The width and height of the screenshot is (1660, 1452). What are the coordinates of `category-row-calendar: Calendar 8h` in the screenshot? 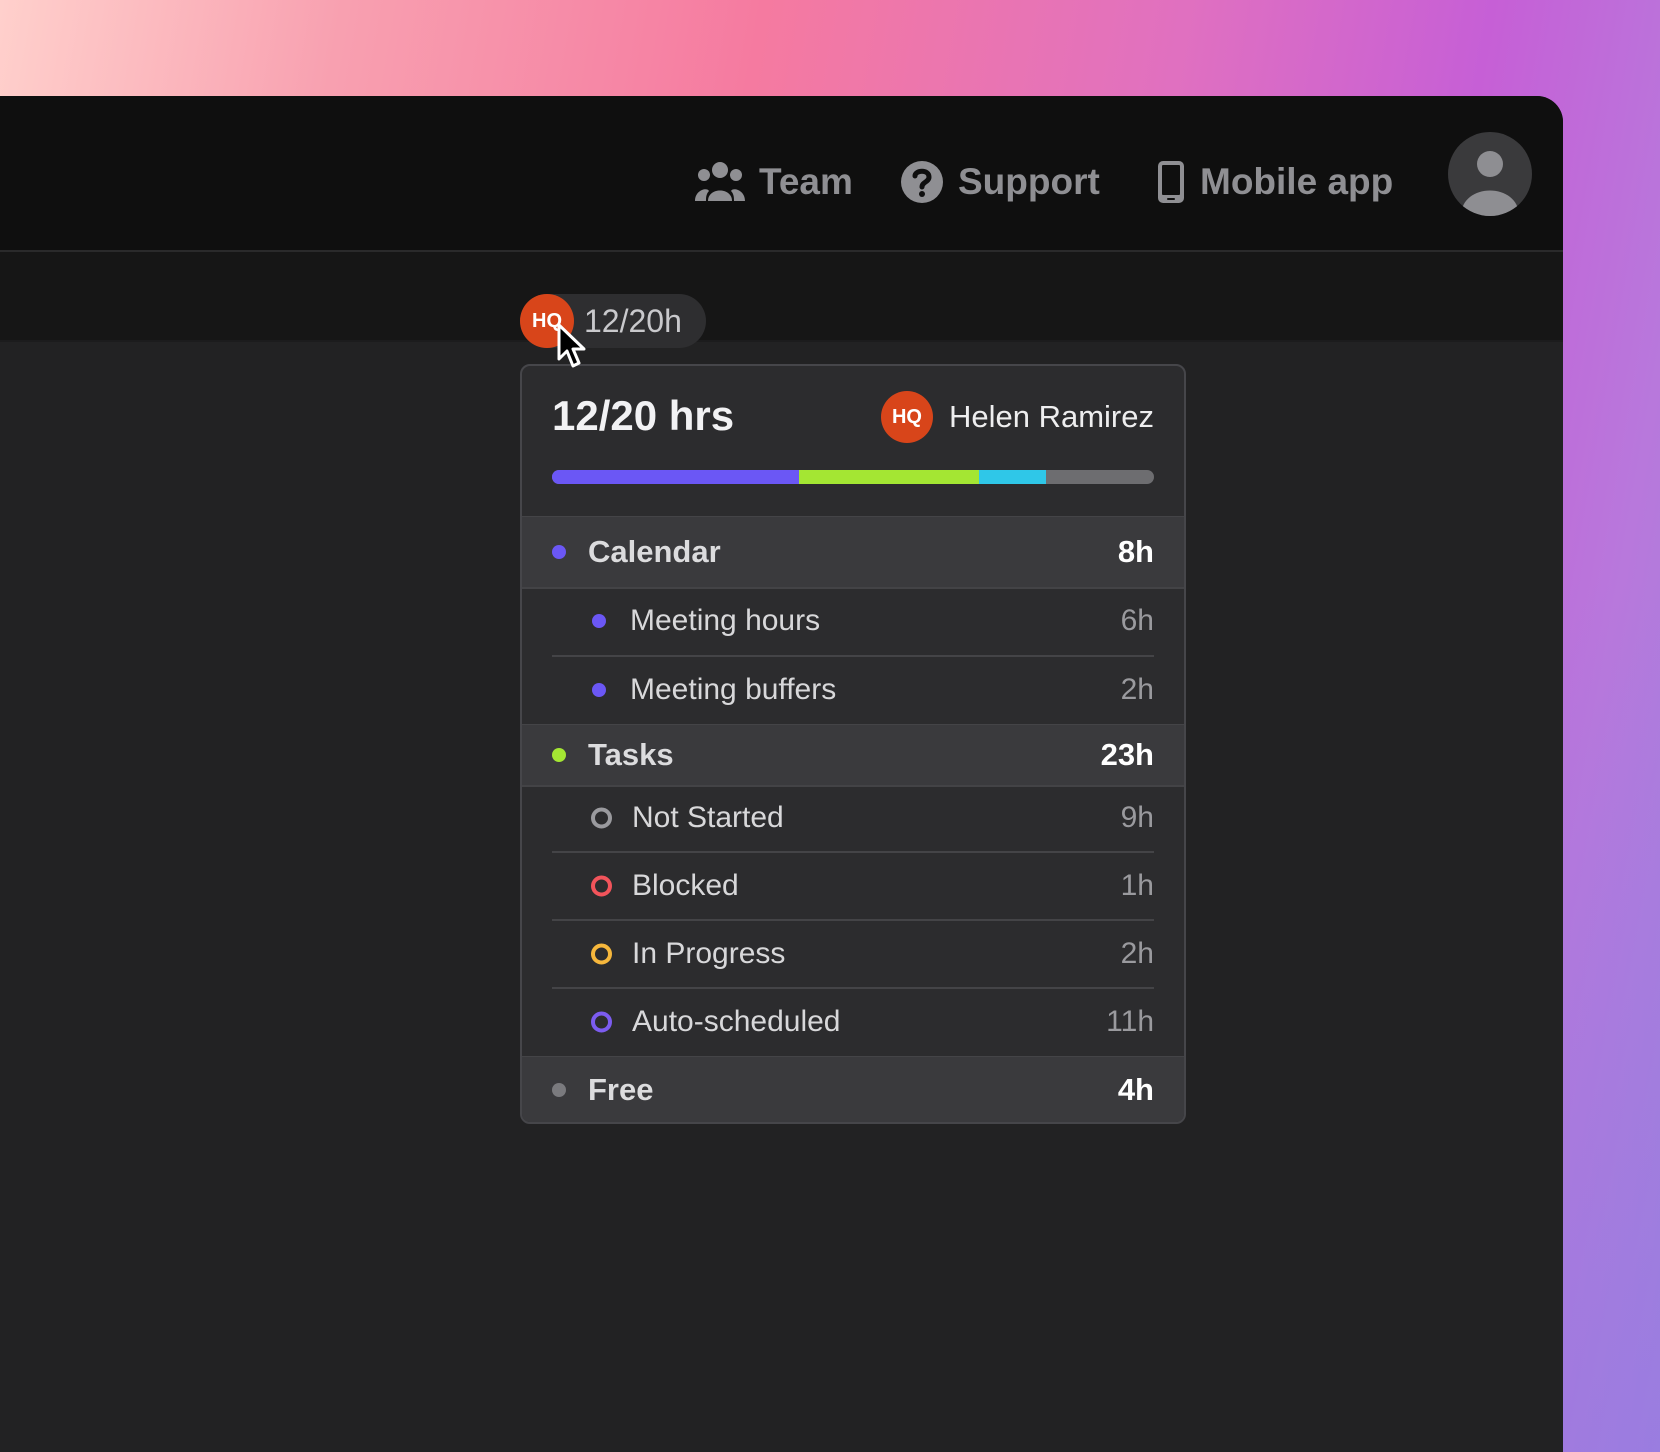 It's located at (853, 552).